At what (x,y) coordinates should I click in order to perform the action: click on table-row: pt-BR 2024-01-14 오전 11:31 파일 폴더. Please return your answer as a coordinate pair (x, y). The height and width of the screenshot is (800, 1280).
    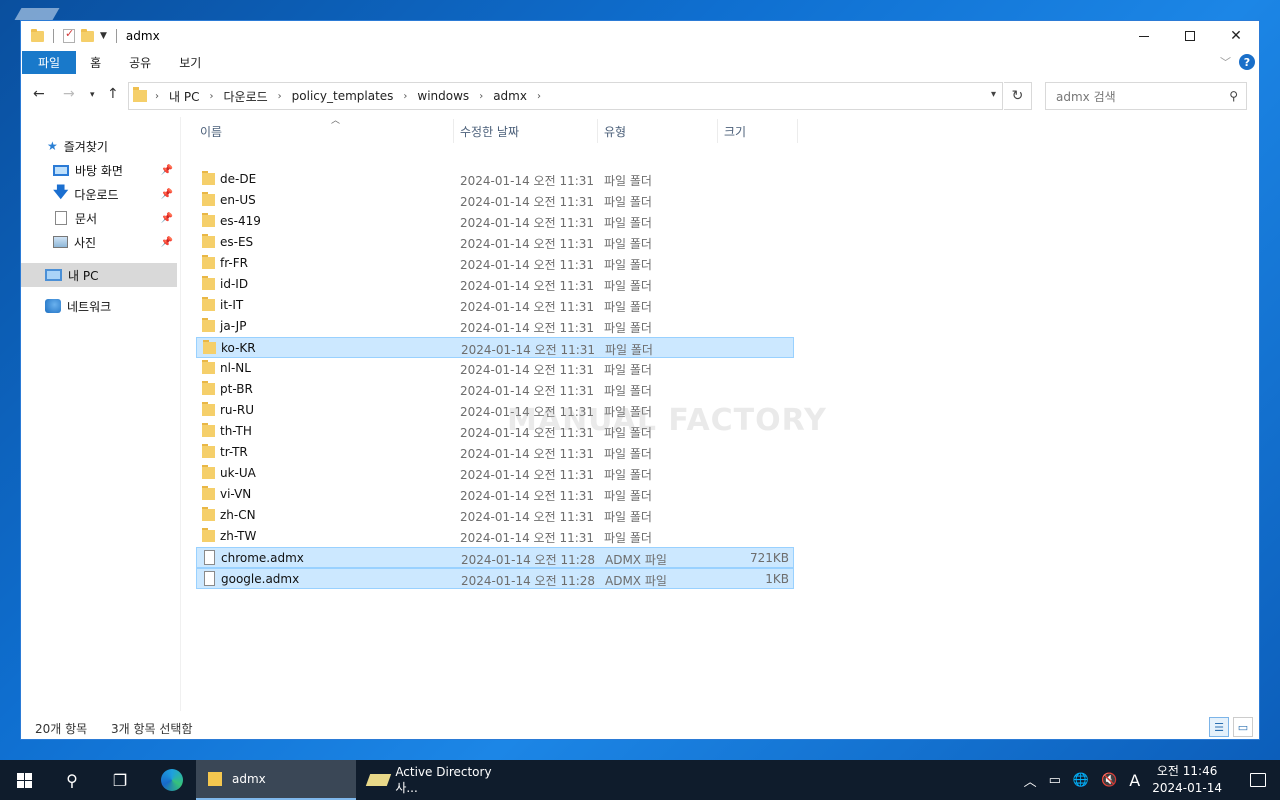
    Looking at the image, I should click on (495, 389).